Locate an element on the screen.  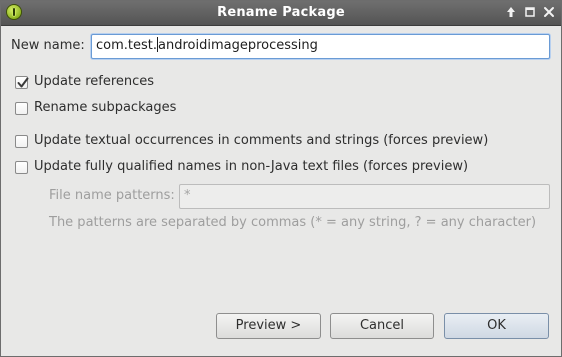
update-textual-checkbox is located at coordinates (21, 141).